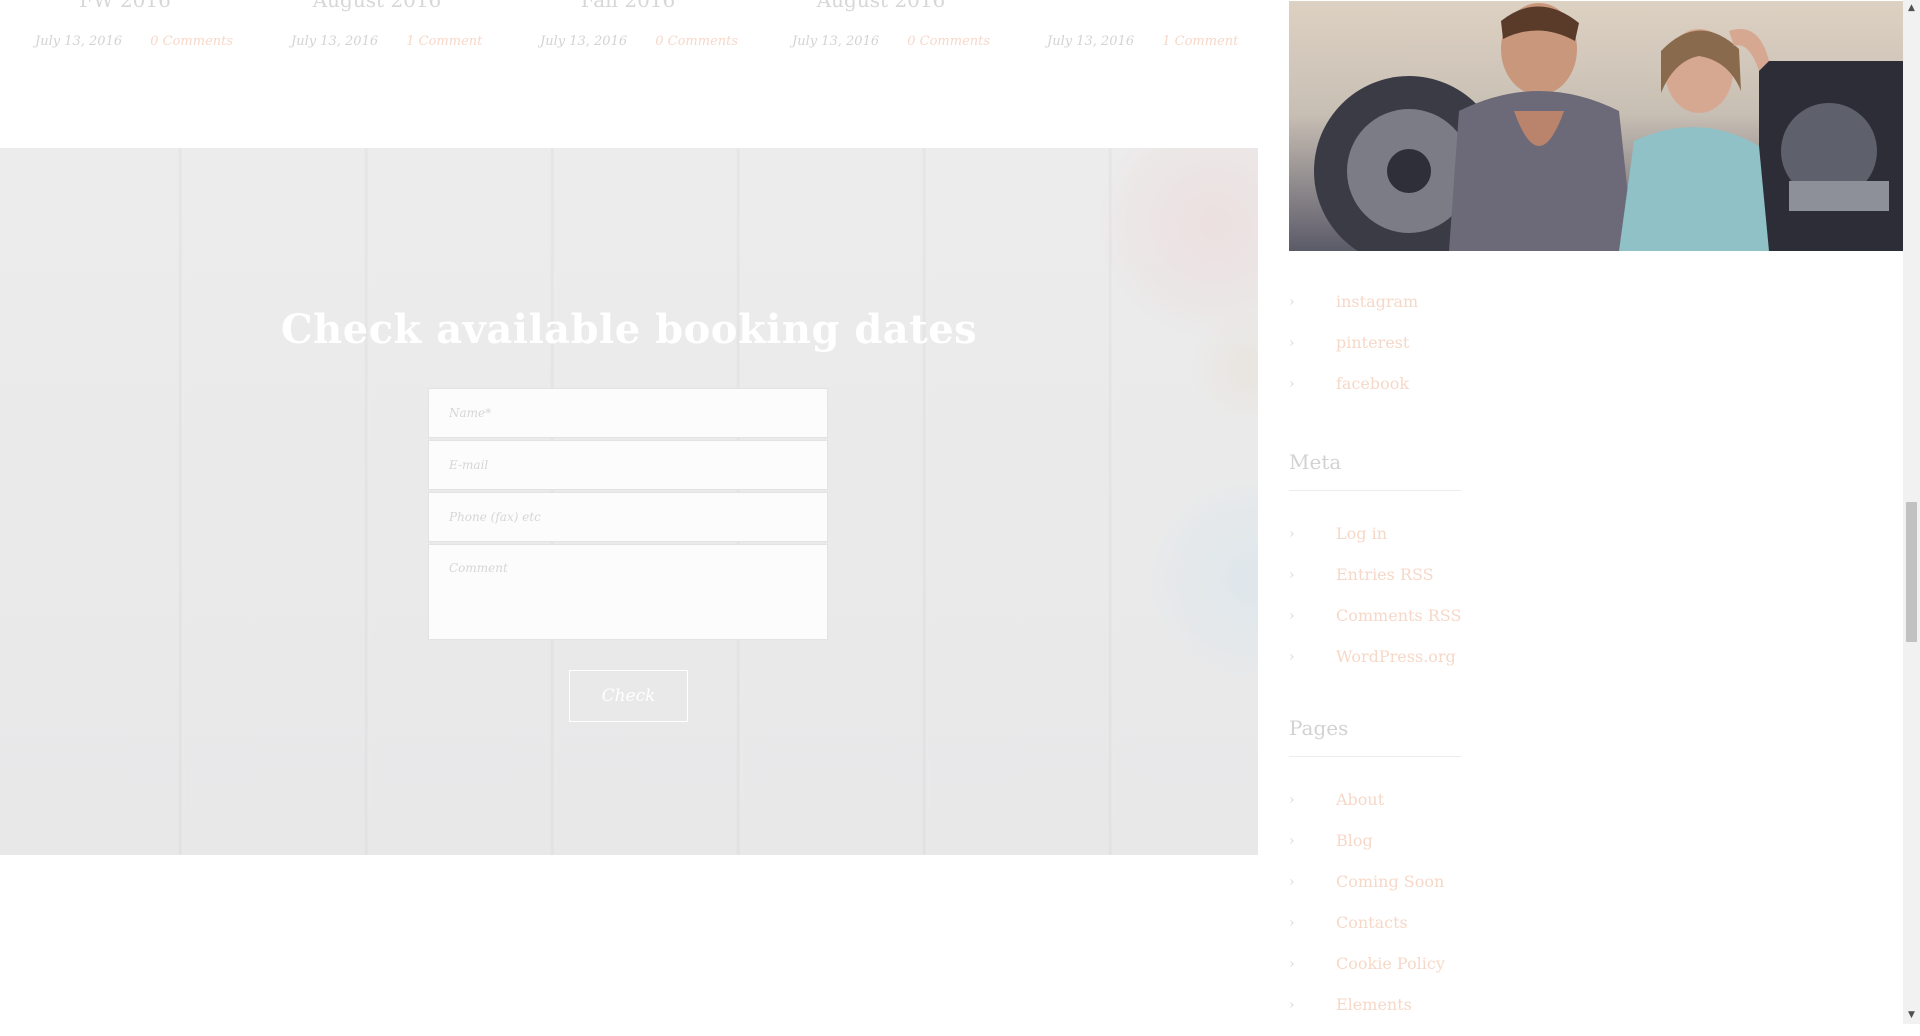 The width and height of the screenshot is (1920, 1036). I want to click on photo-couple-motorcycle-icon, so click(1596, 126).